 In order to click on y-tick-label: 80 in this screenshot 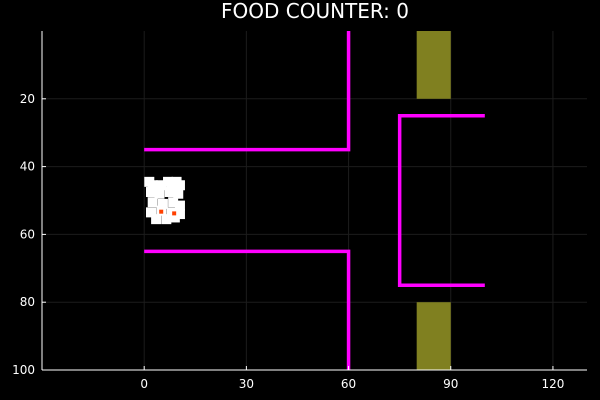, I will do `click(27, 302)`.